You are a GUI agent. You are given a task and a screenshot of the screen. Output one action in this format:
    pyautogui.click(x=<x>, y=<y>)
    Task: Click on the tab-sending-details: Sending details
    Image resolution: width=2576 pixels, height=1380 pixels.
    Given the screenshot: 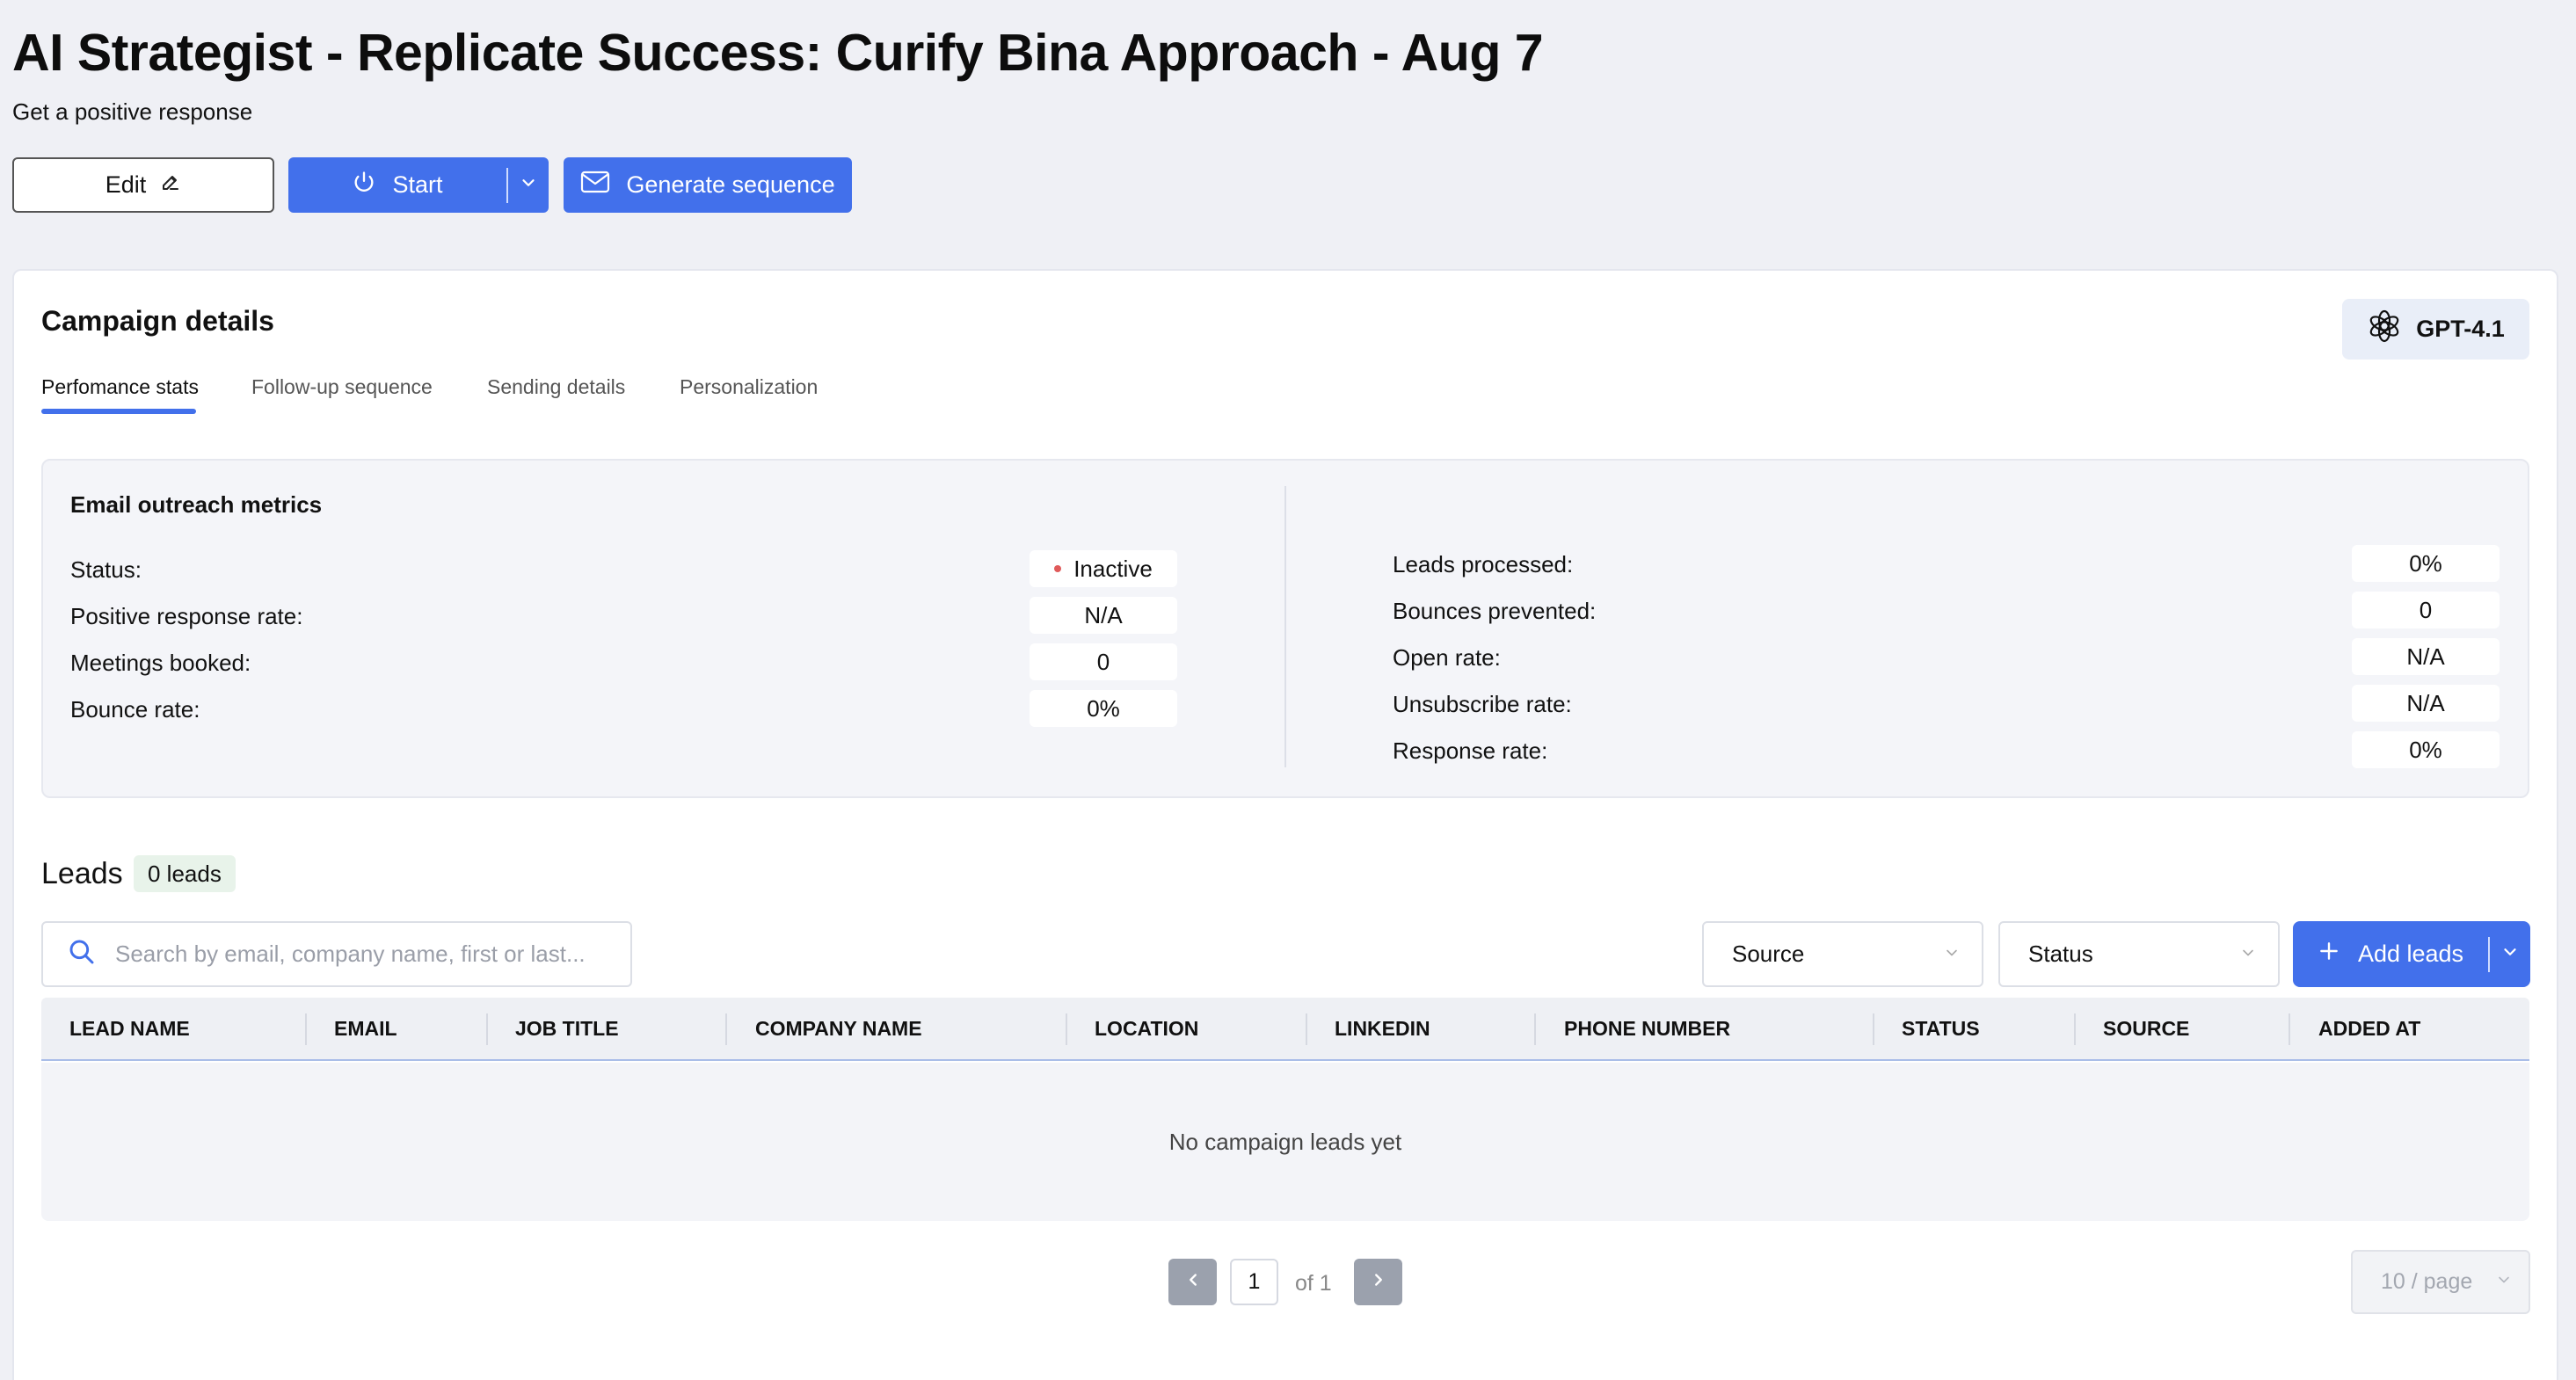 What is the action you would take?
    pyautogui.click(x=556, y=387)
    